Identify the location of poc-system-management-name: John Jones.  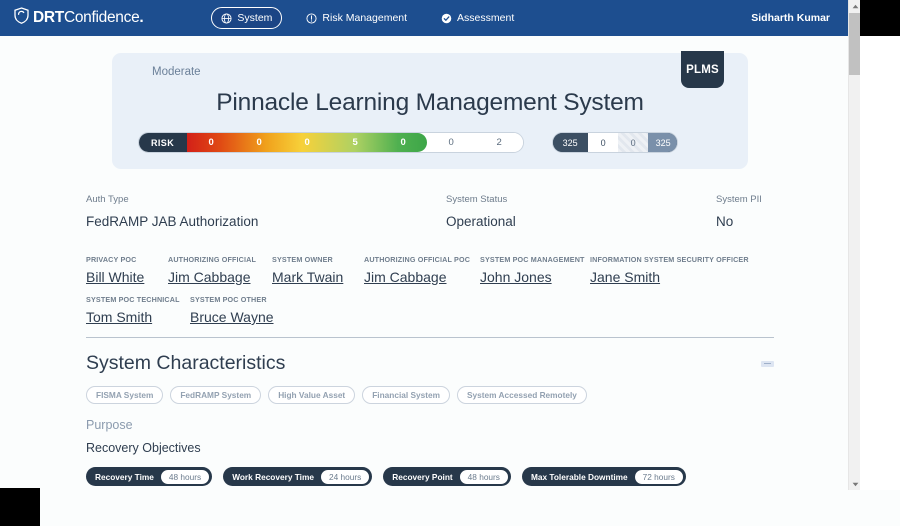
(535, 277).